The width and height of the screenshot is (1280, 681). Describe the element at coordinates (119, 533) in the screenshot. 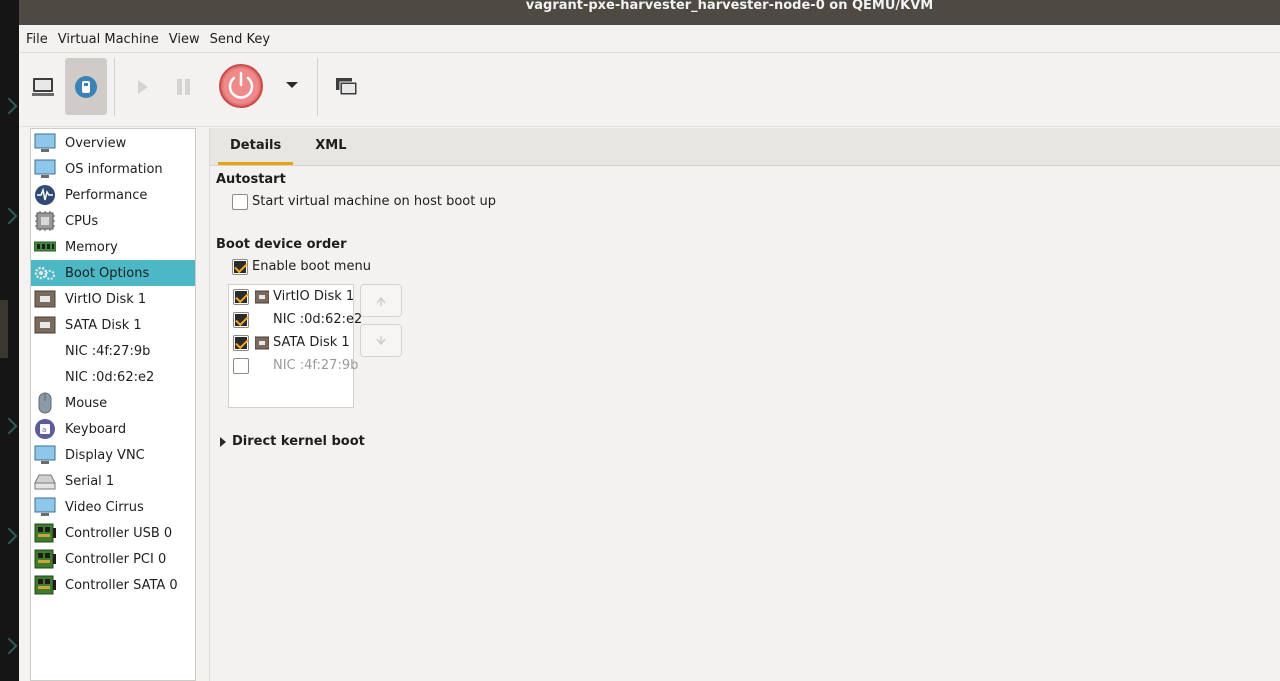

I see `sidebar-item-label: Controller USB 0` at that location.